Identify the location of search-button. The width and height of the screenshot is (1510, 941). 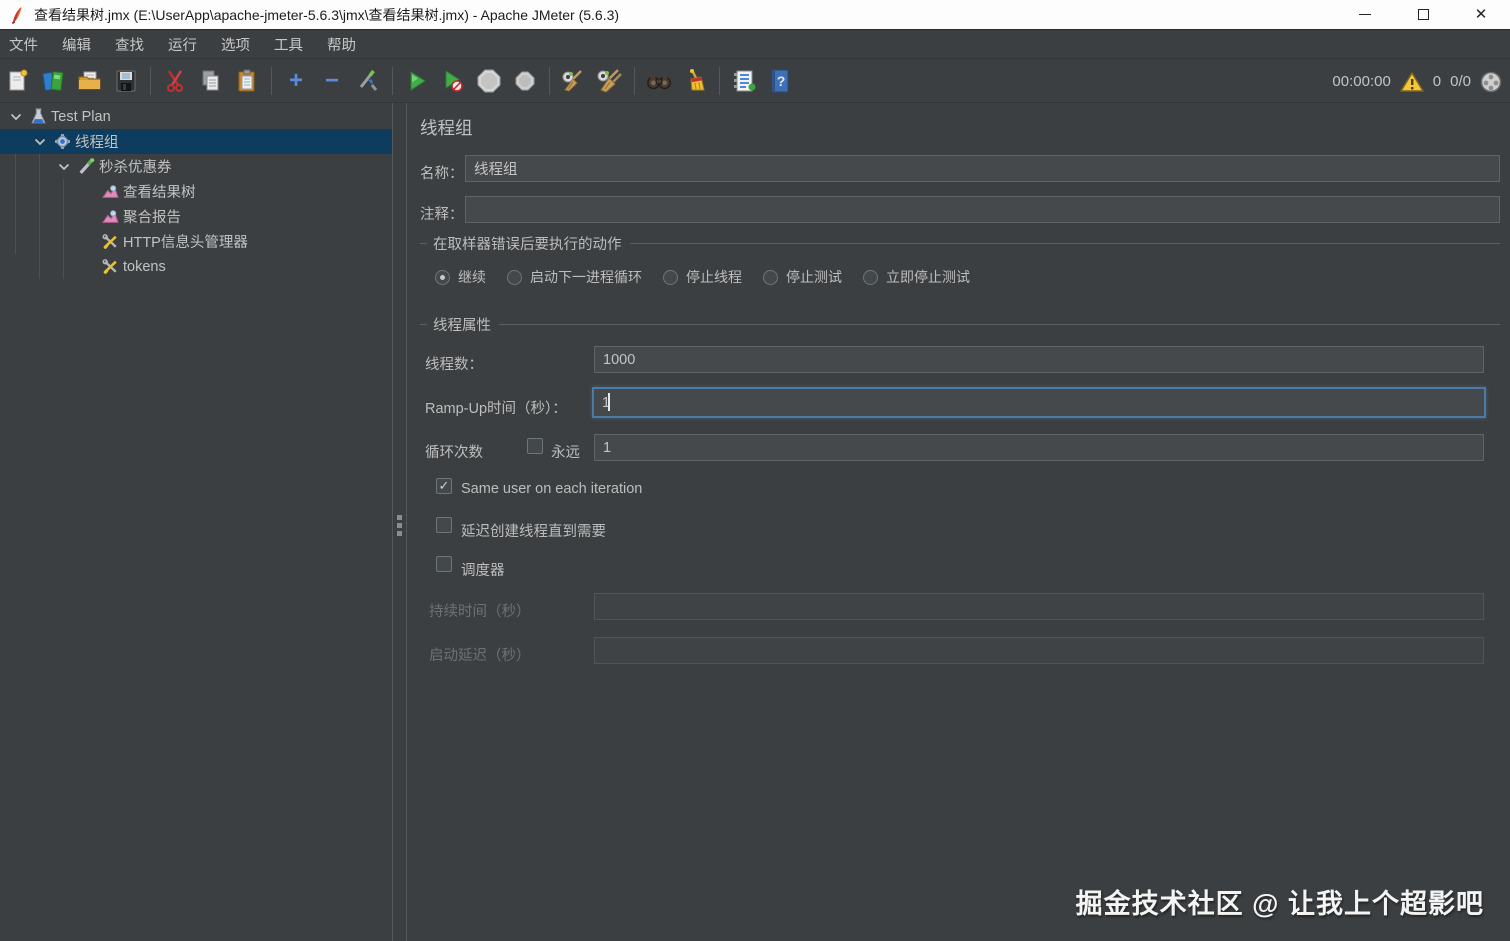
(659, 81).